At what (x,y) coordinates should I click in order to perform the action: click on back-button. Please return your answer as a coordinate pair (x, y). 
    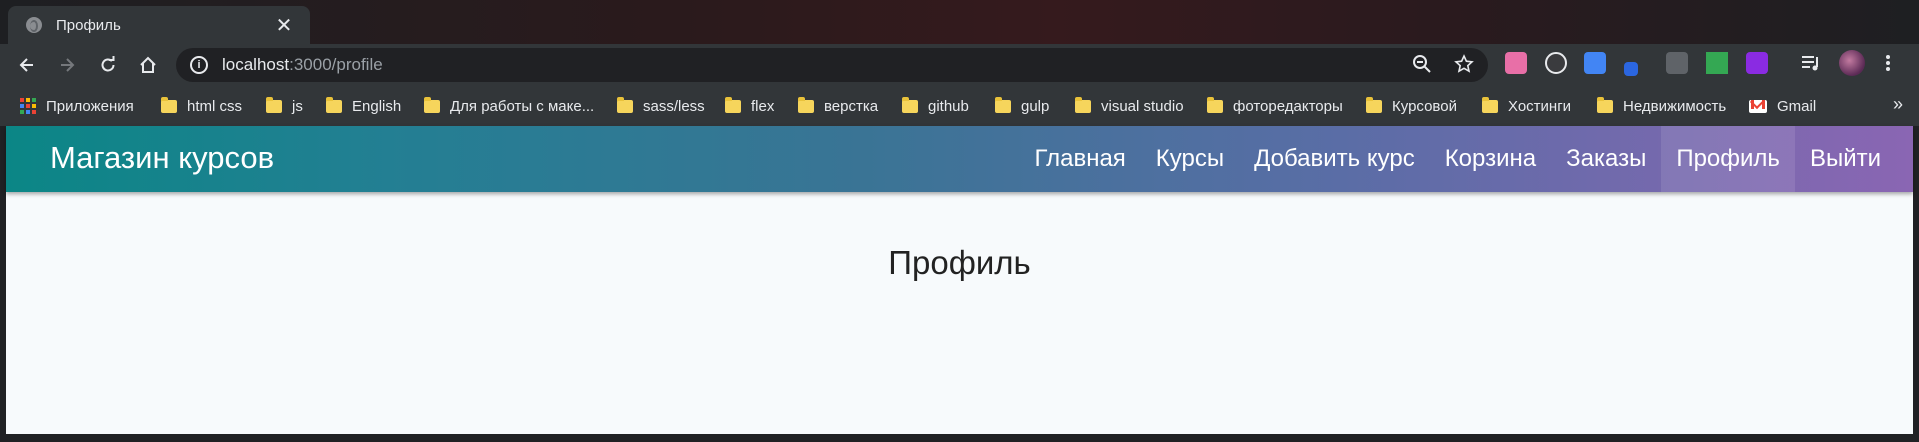
    Looking at the image, I should click on (27, 65).